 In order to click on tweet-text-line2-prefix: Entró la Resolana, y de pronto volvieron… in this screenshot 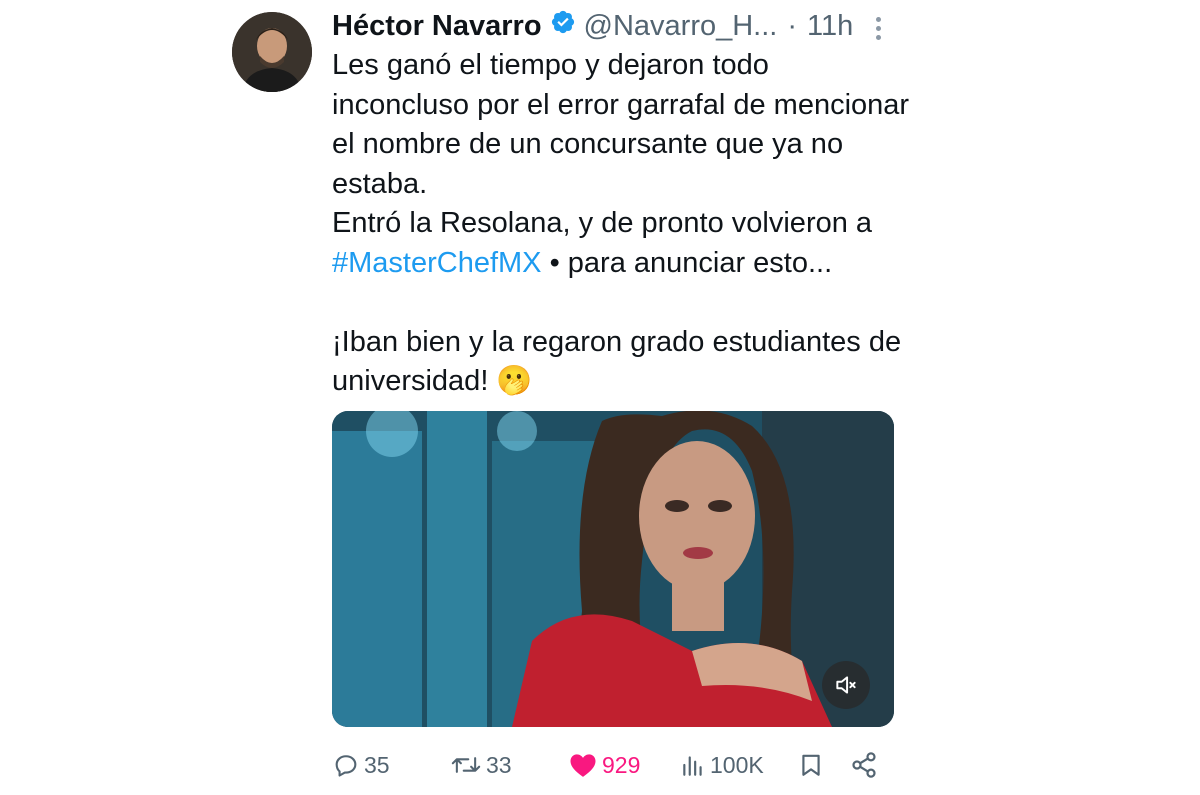, I will do `click(602, 223)`.